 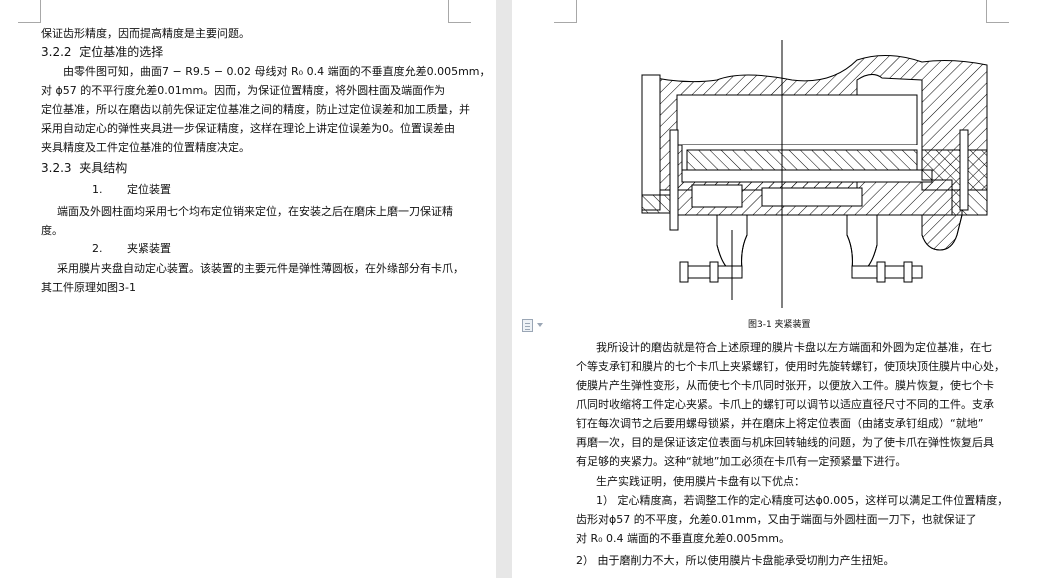 What do you see at coordinates (102, 52) in the screenshot?
I see `section-heading-3-2-2: 3.2.2 定位基准的选择` at bounding box center [102, 52].